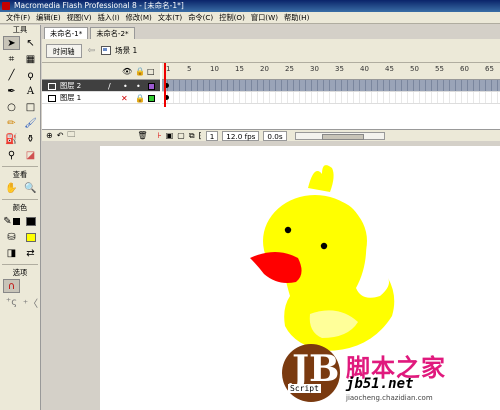 This screenshot has height=410, width=500. Describe the element at coordinates (20, 272) in the screenshot. I see `options-section-title: 选项` at that location.